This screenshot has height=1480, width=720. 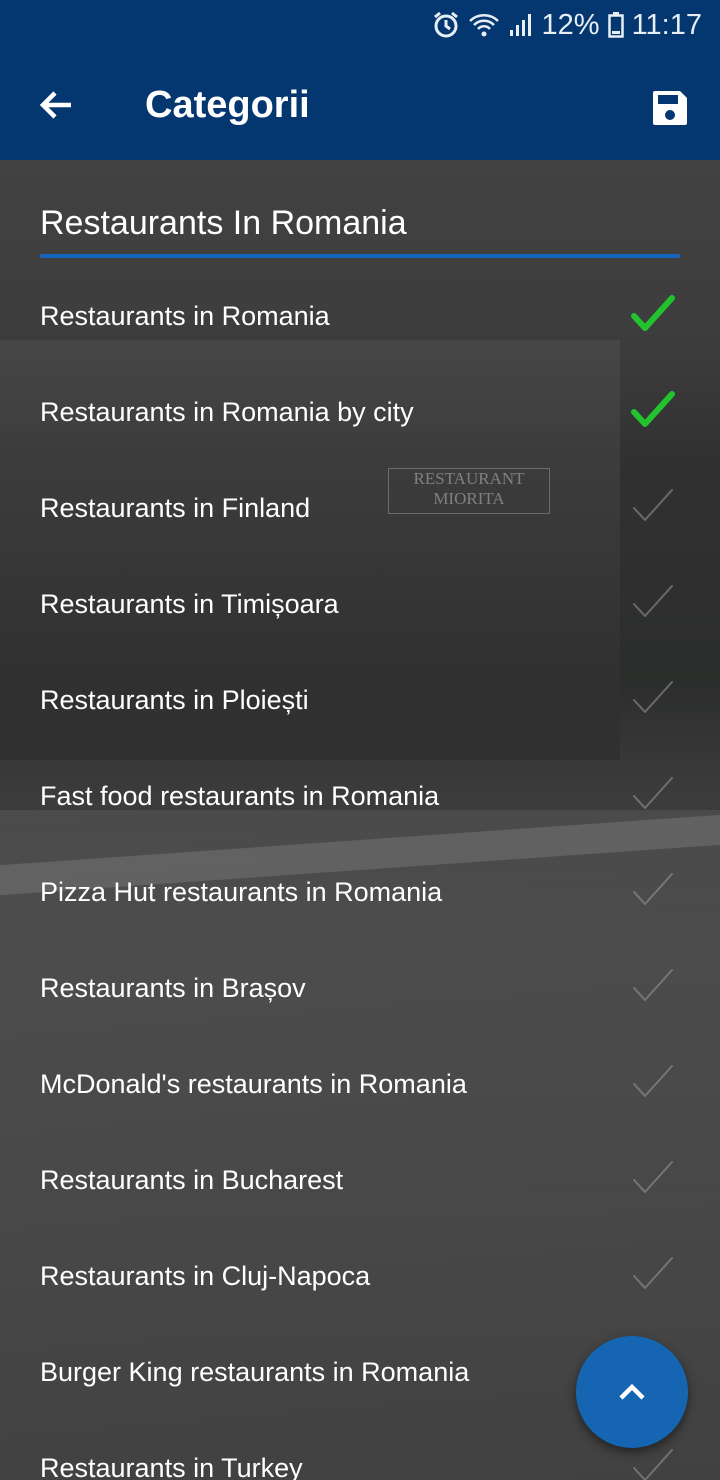 What do you see at coordinates (666, 24) in the screenshot?
I see `clock-time: 11:17` at bounding box center [666, 24].